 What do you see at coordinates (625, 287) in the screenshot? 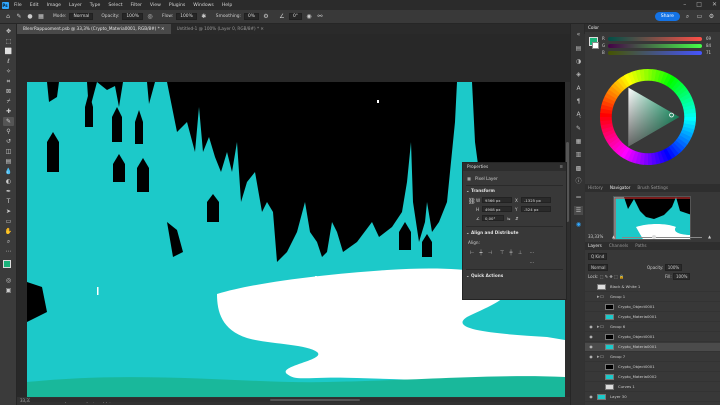
I see `layer-name: Black & White 1` at bounding box center [625, 287].